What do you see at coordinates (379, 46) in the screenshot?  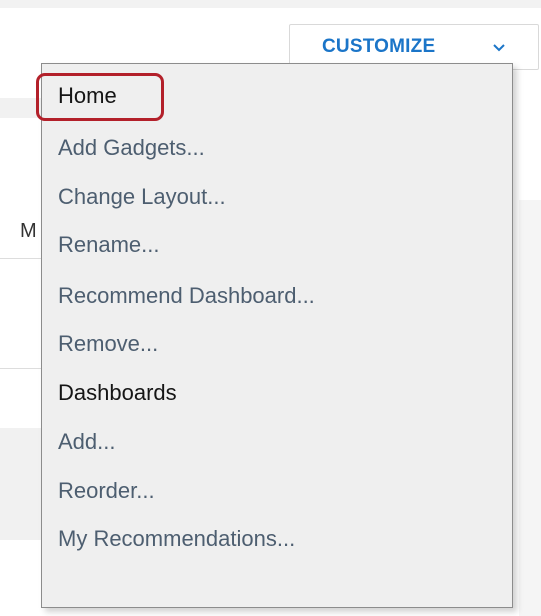 I see `customize-label: CUSTOMIZE` at bounding box center [379, 46].